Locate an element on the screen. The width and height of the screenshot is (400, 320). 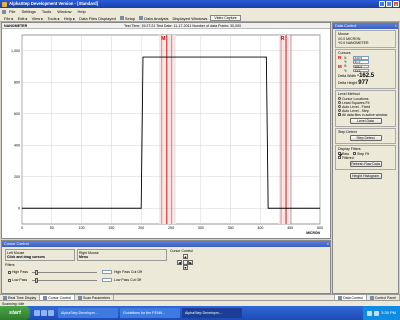
cursor-up-button: ▲ is located at coordinates (185, 256).